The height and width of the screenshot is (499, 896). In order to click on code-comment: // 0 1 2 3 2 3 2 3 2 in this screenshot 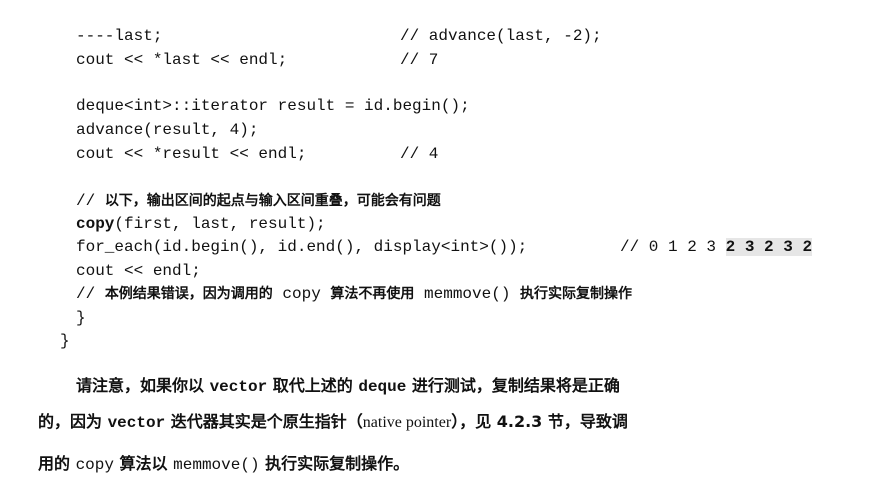, I will do `click(716, 247)`.